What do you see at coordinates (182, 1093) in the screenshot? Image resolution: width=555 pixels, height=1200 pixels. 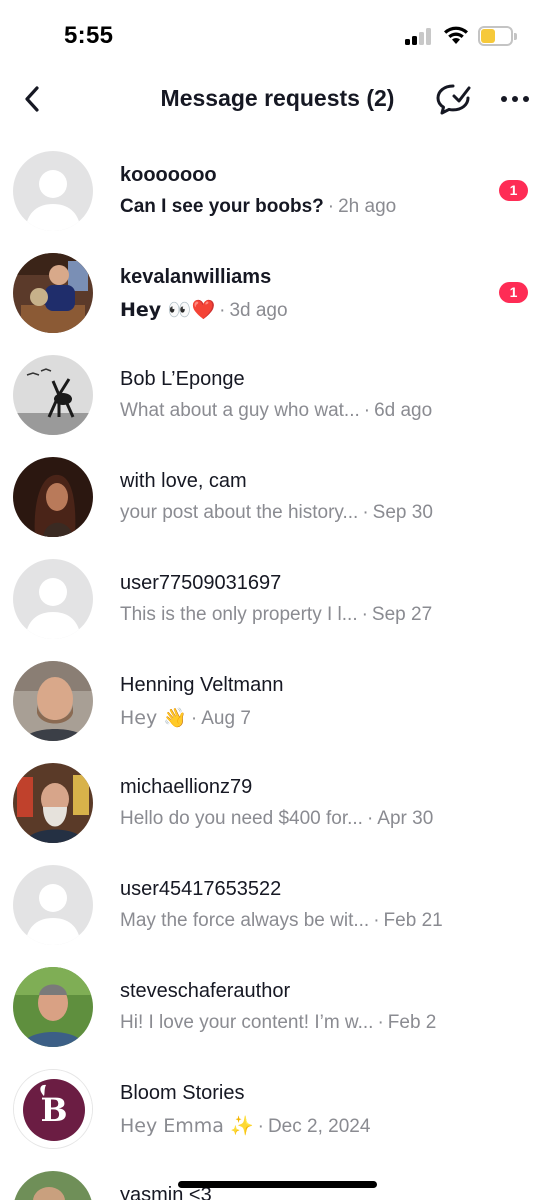 I see `sender-name: Bloom Stories` at bounding box center [182, 1093].